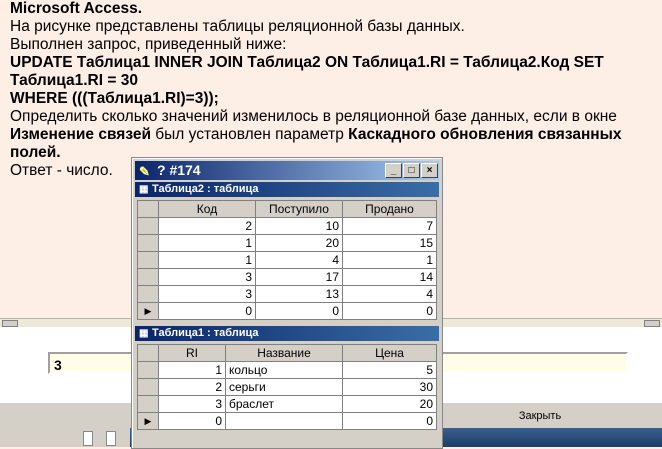 Image resolution: width=662 pixels, height=449 pixels. I want to click on taskbar-left, so click(65, 437).